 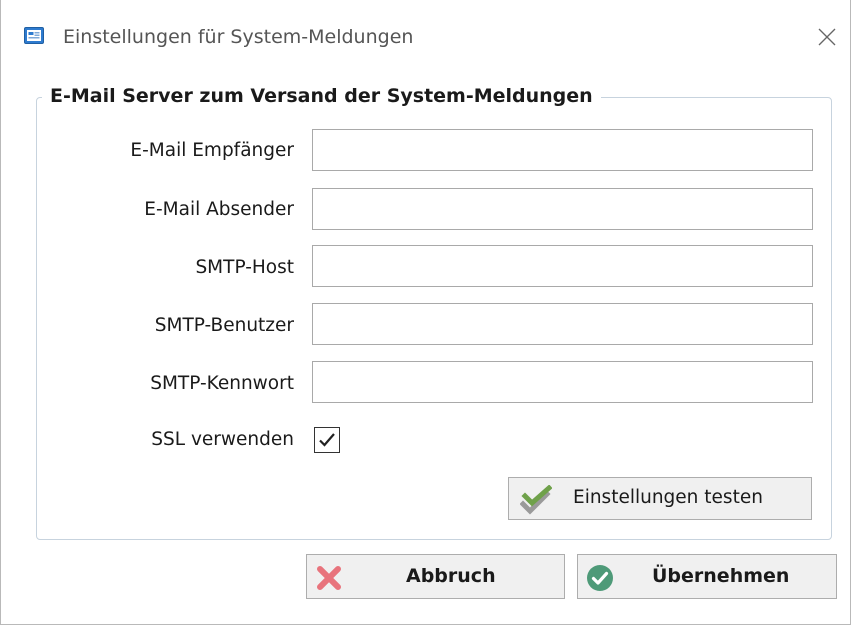 I want to click on close-icon, so click(x=827, y=37).